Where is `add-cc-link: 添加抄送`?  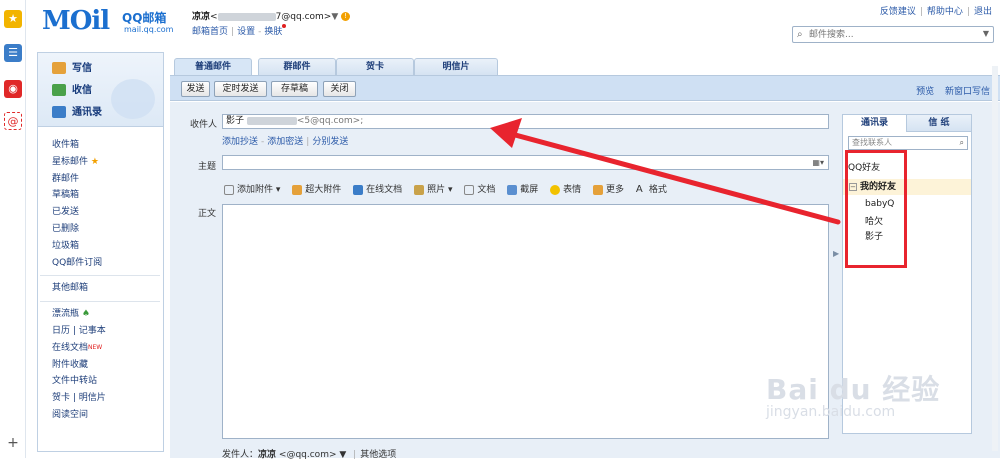 add-cc-link: 添加抄送 is located at coordinates (240, 142).